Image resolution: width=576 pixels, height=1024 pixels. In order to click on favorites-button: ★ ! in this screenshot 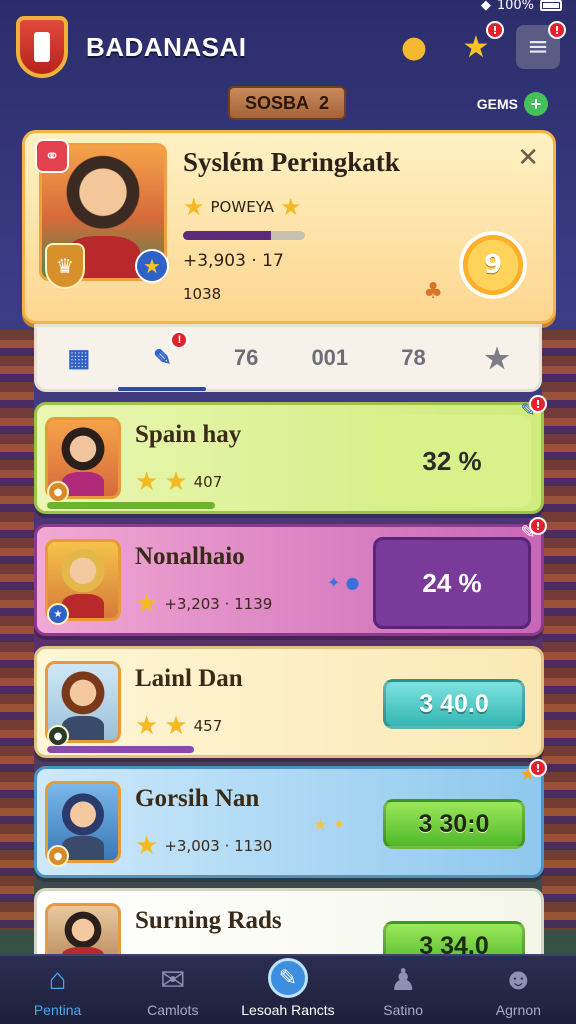, I will do `click(479, 45)`.